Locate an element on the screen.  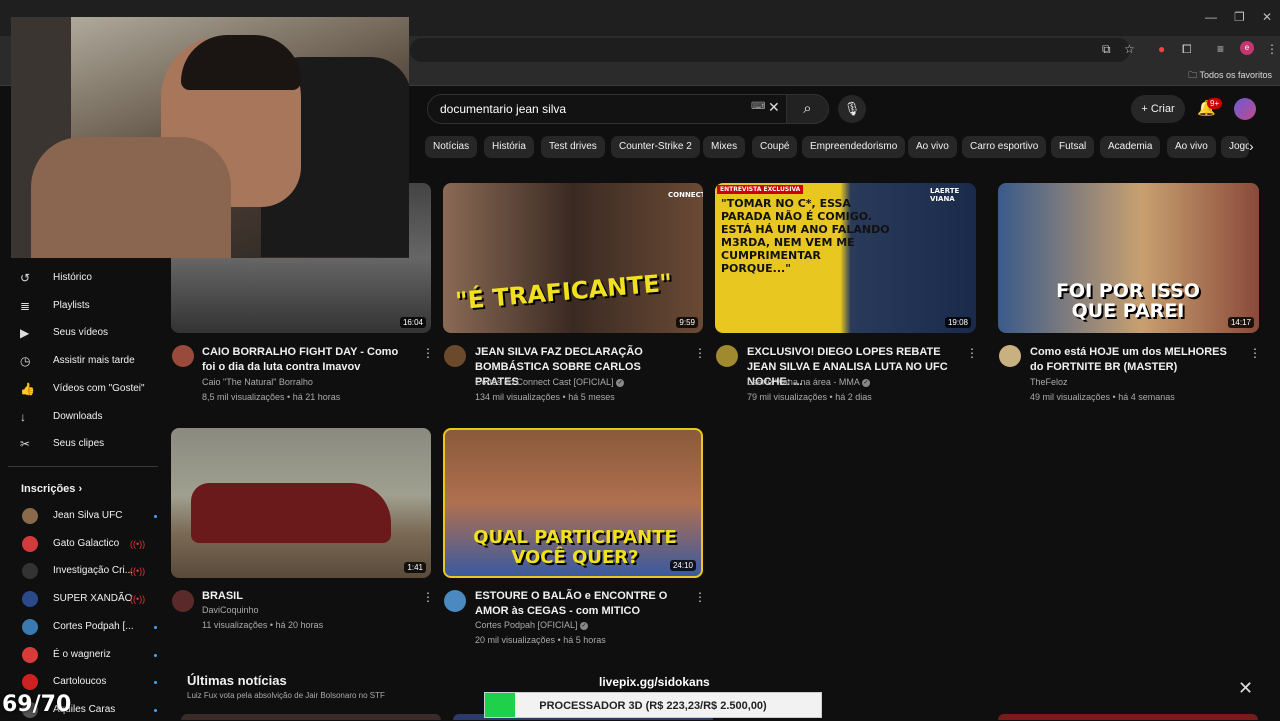
filter-chip: História is located at coordinates (509, 147).